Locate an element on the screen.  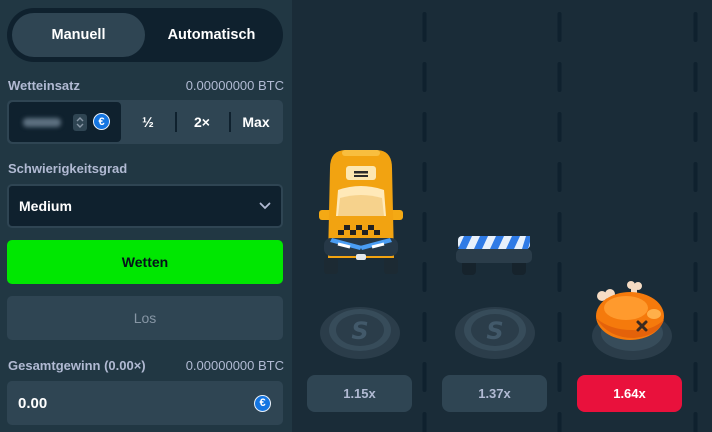
max-bet-button: Max is located at coordinates (256, 122).